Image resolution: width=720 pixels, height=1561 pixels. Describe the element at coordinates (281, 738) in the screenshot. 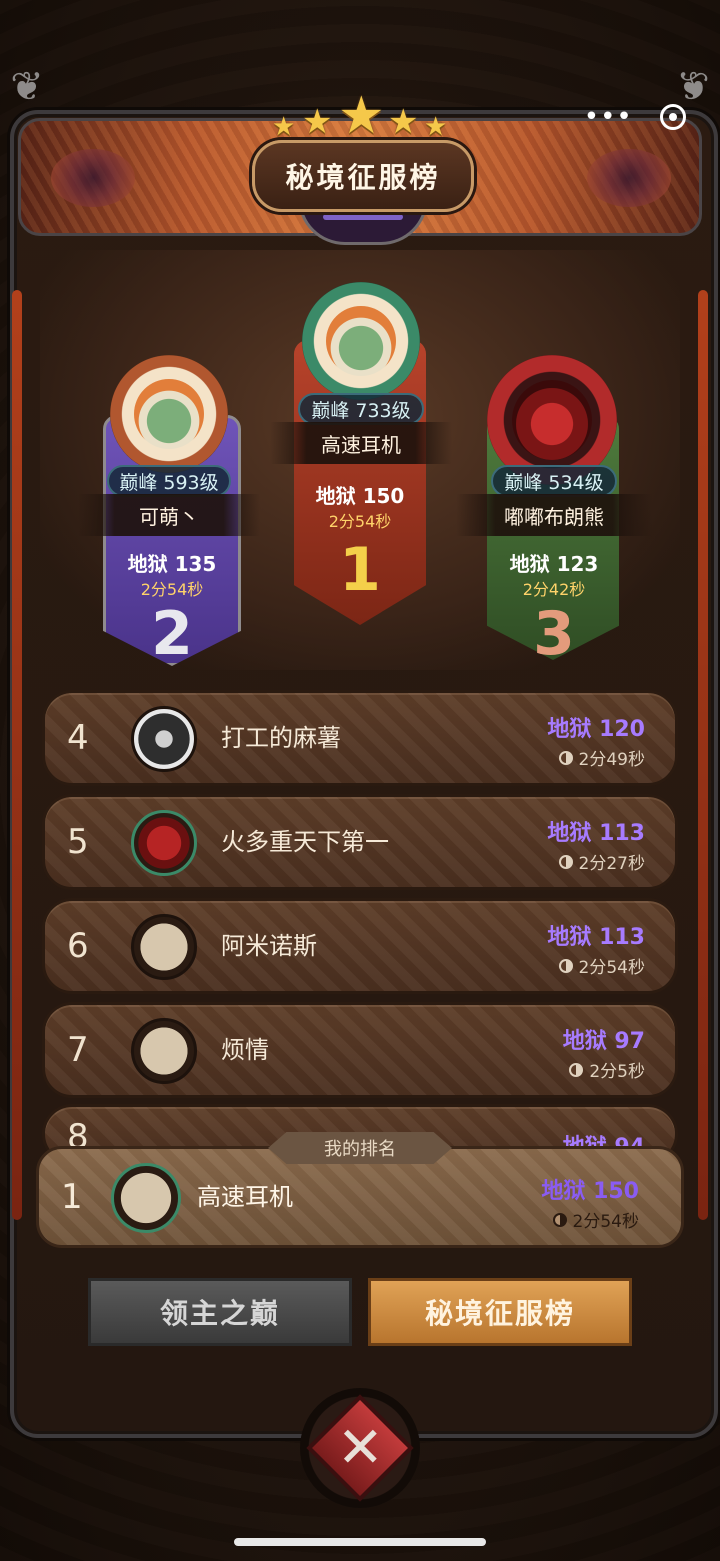

I see `player-name: 打工的麻薯` at that location.